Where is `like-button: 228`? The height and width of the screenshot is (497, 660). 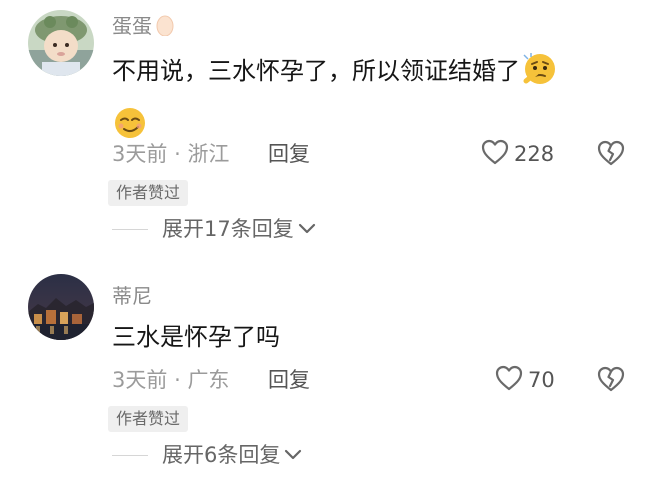
like-button: 228 is located at coordinates (517, 154).